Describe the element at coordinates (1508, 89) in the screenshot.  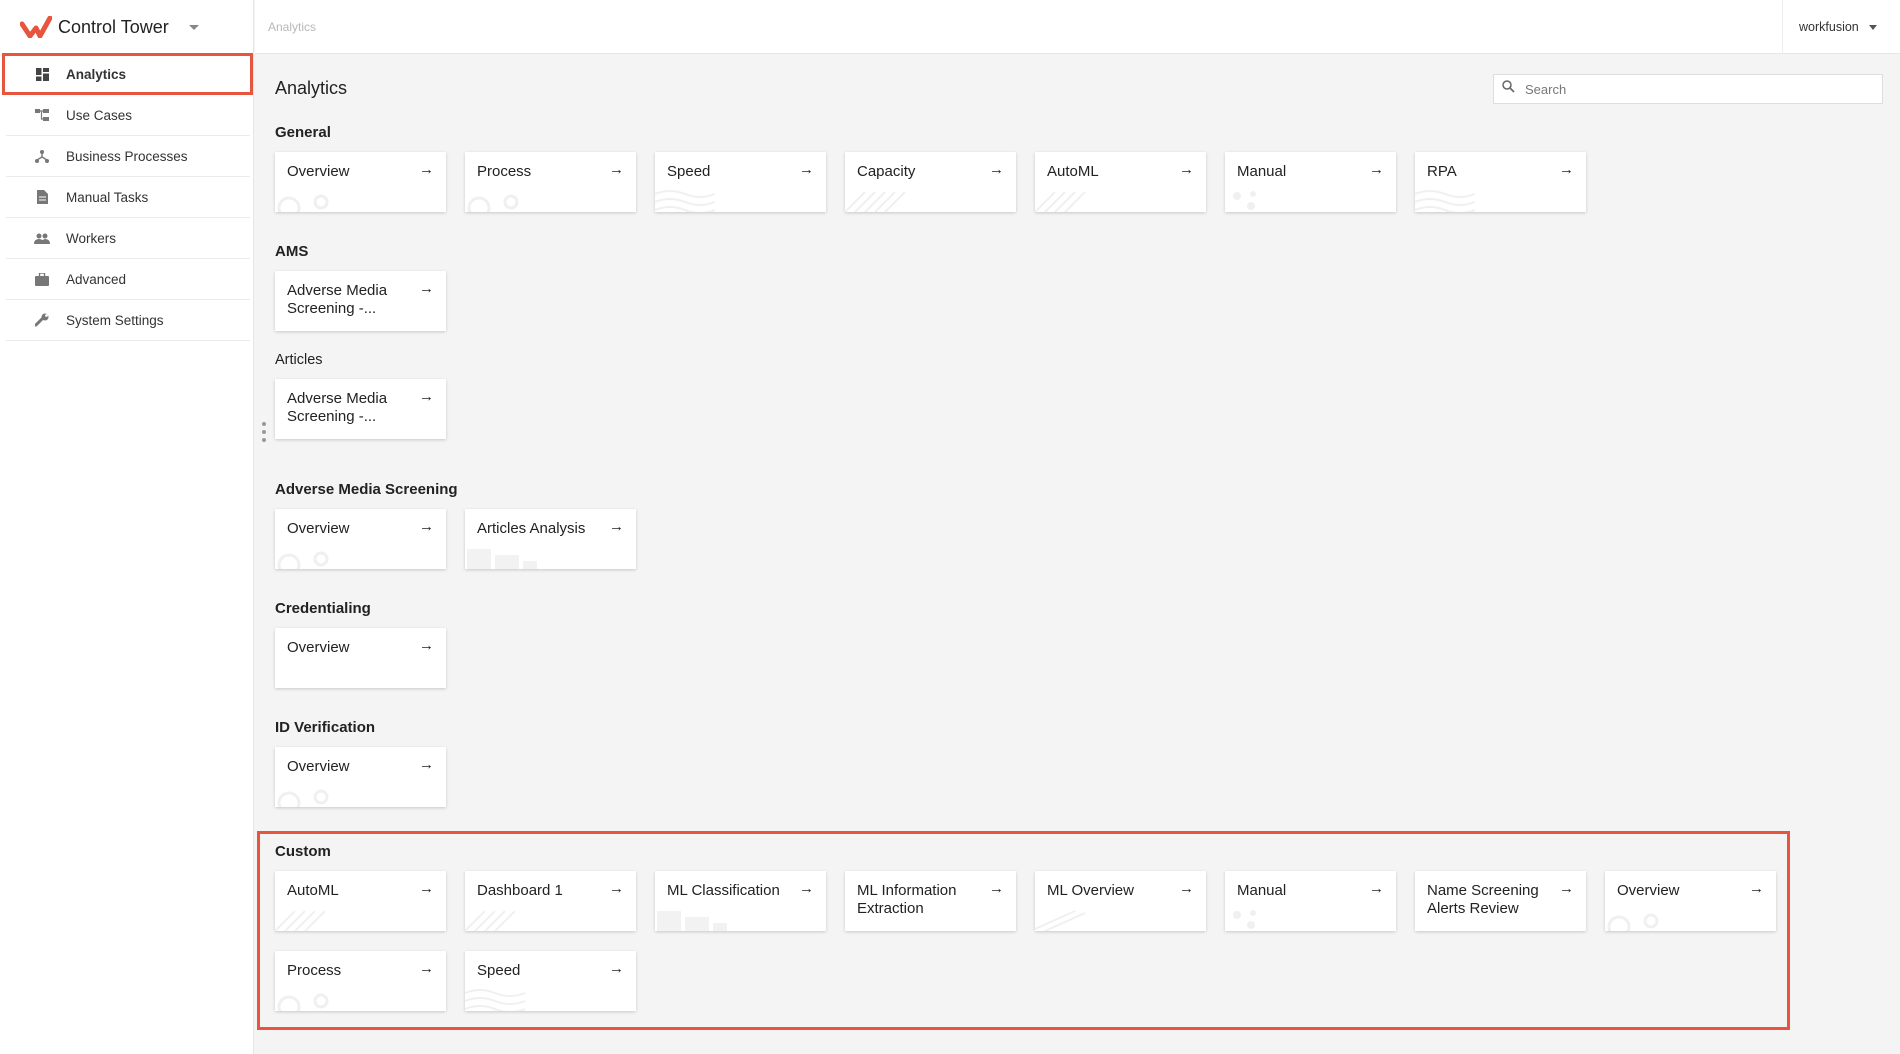
I see `search-icon` at that location.